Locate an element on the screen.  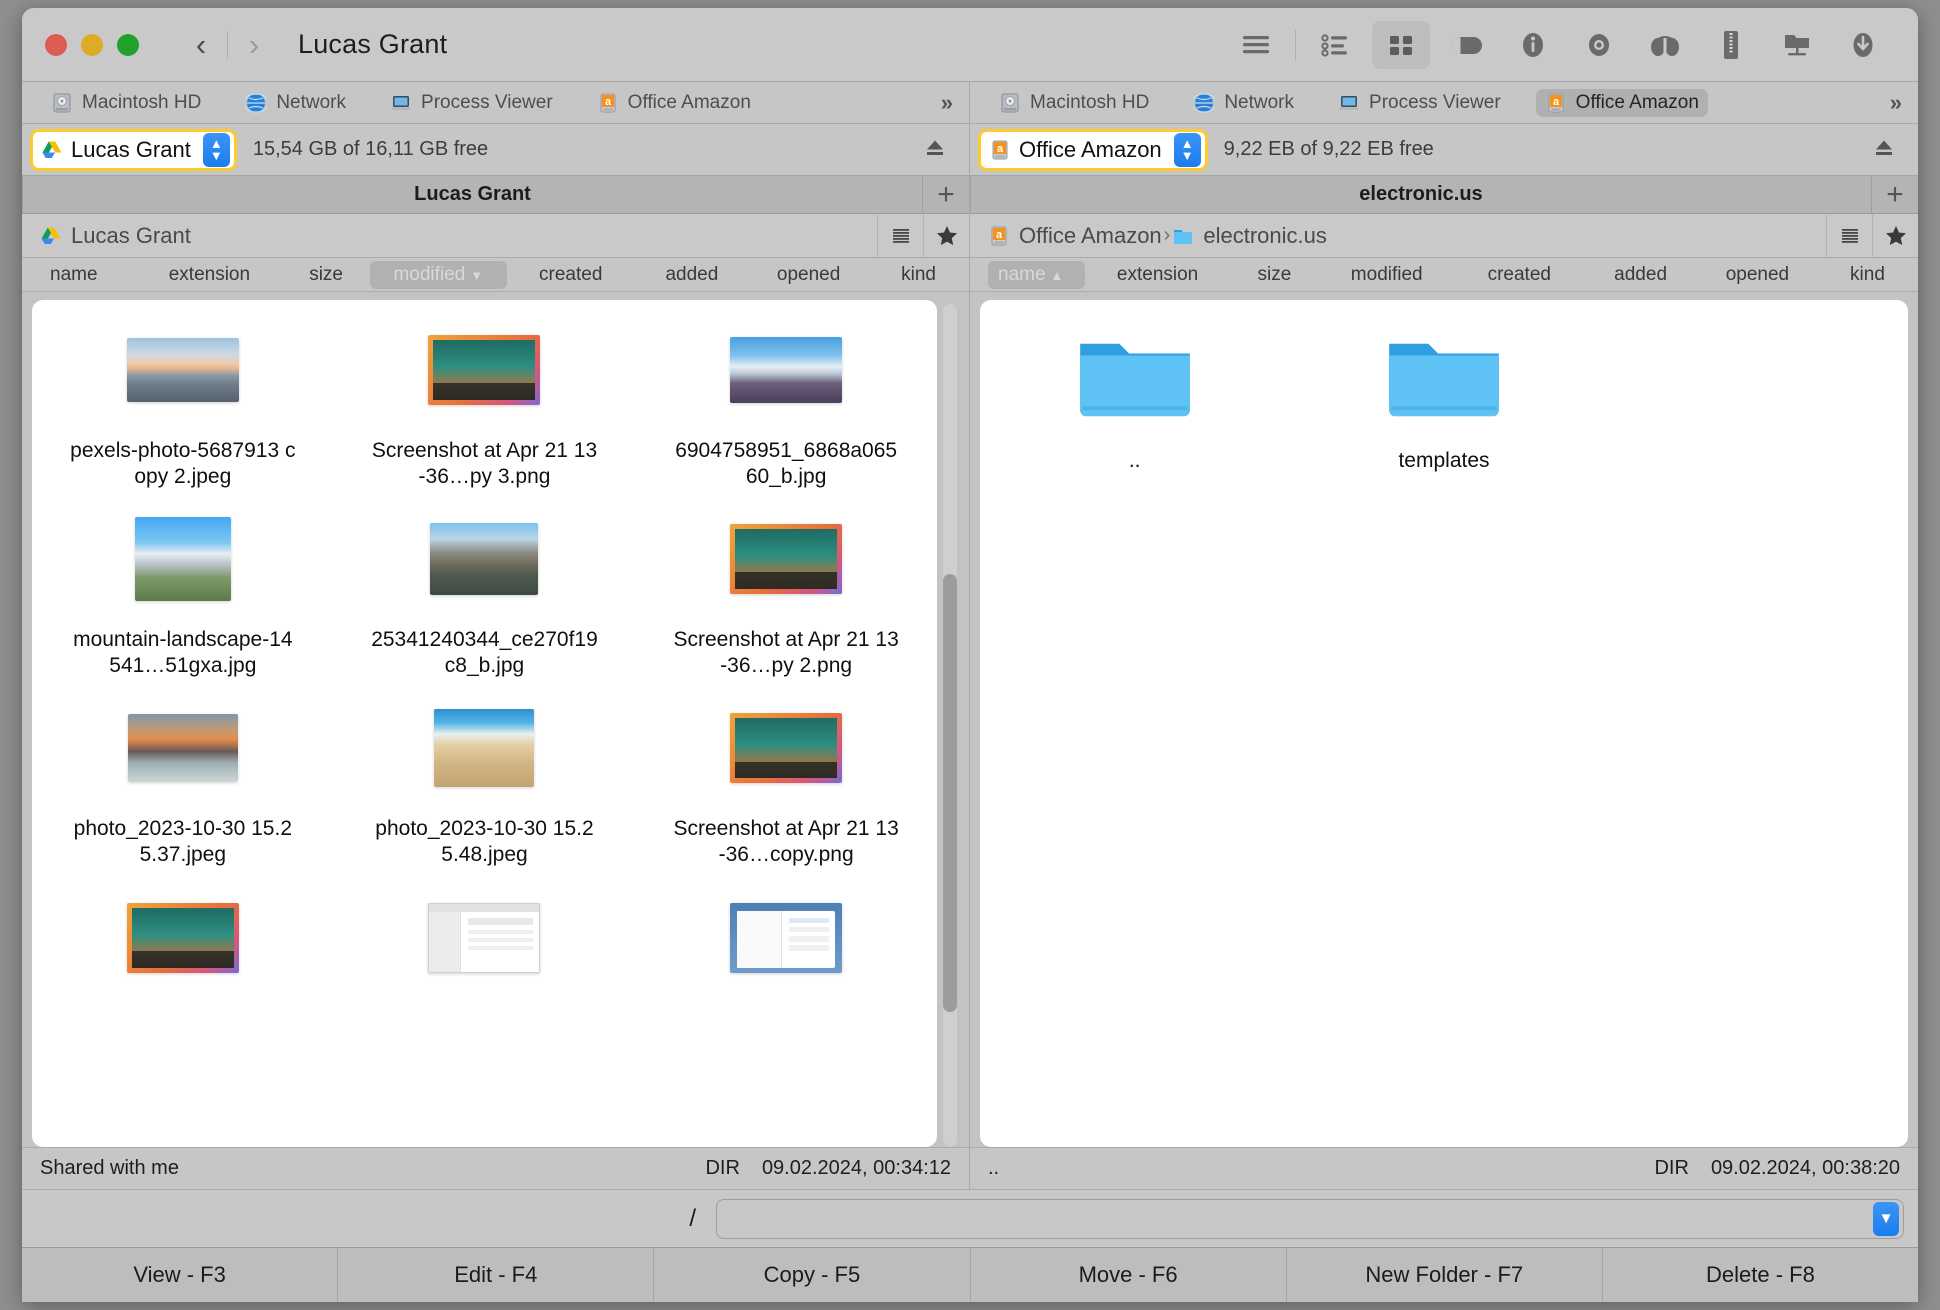
minimize-button is located at coordinates (92, 44).